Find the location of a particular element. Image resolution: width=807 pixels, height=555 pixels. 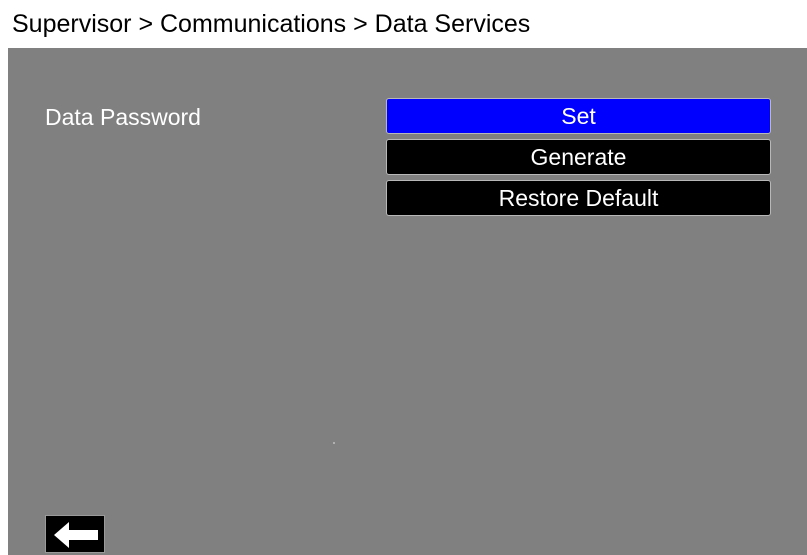

arrow-left-icon is located at coordinates (76, 535).